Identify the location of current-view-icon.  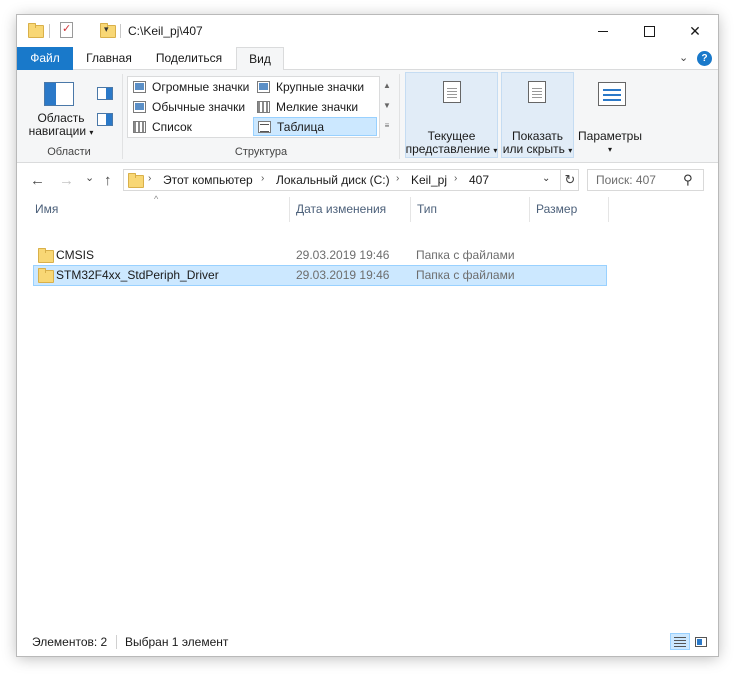
(452, 92).